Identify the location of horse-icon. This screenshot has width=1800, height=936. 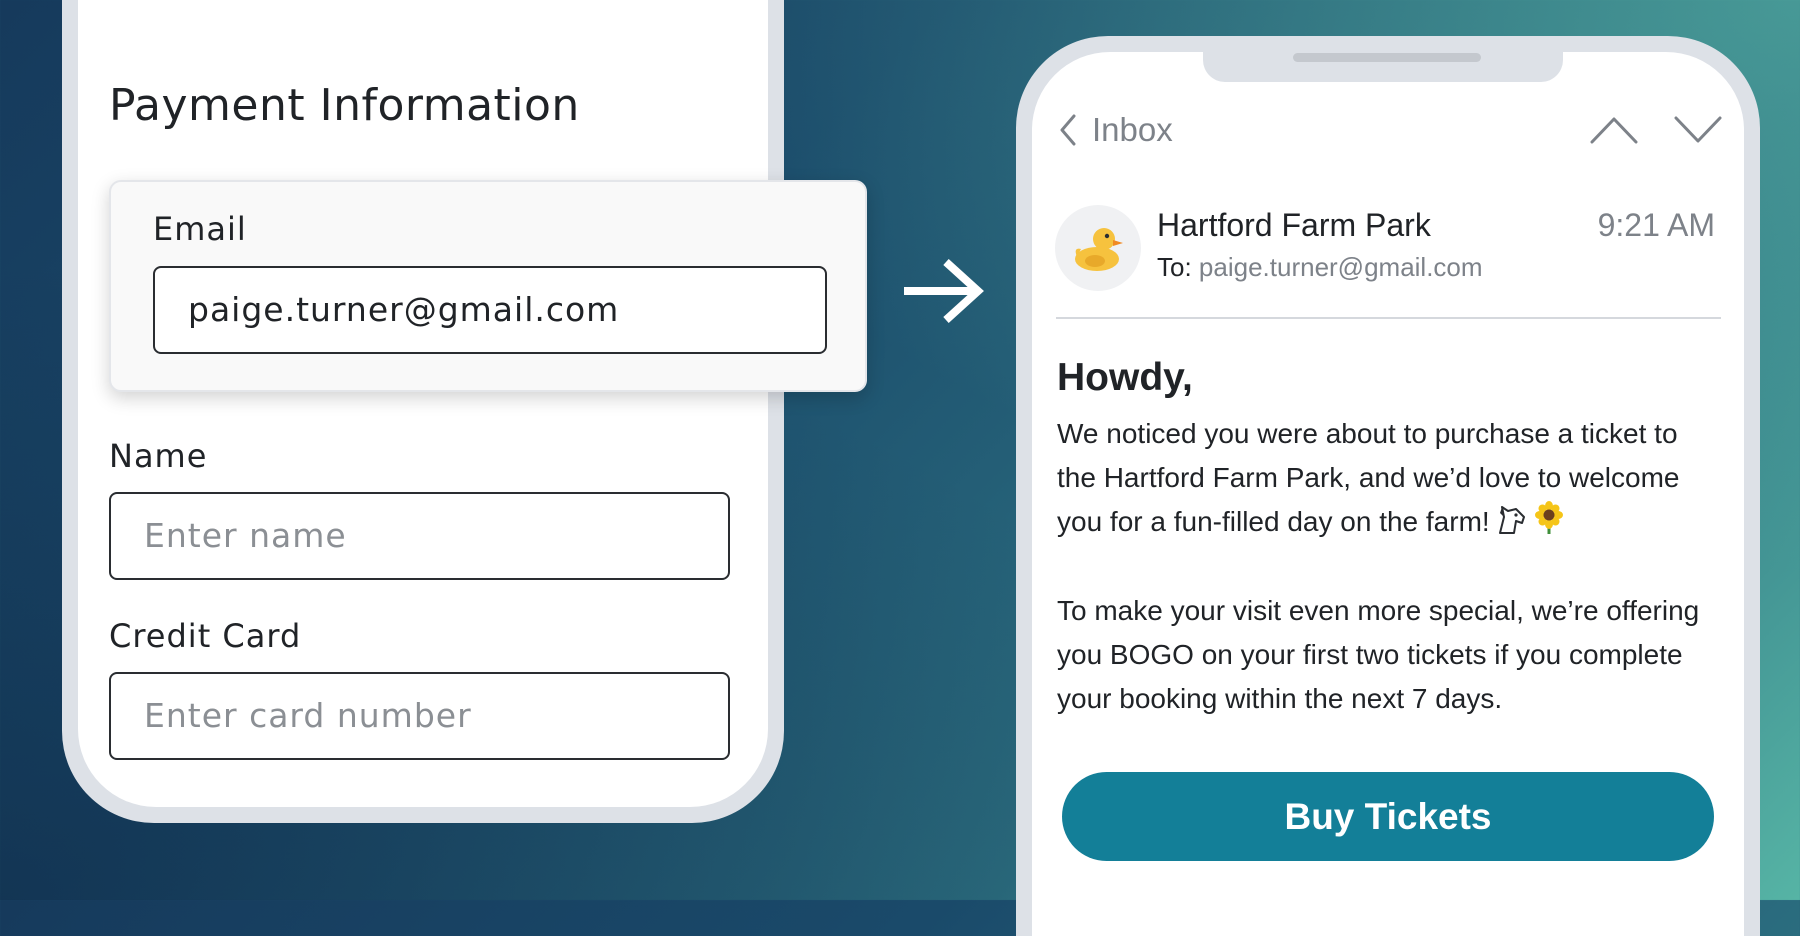
(1511, 520).